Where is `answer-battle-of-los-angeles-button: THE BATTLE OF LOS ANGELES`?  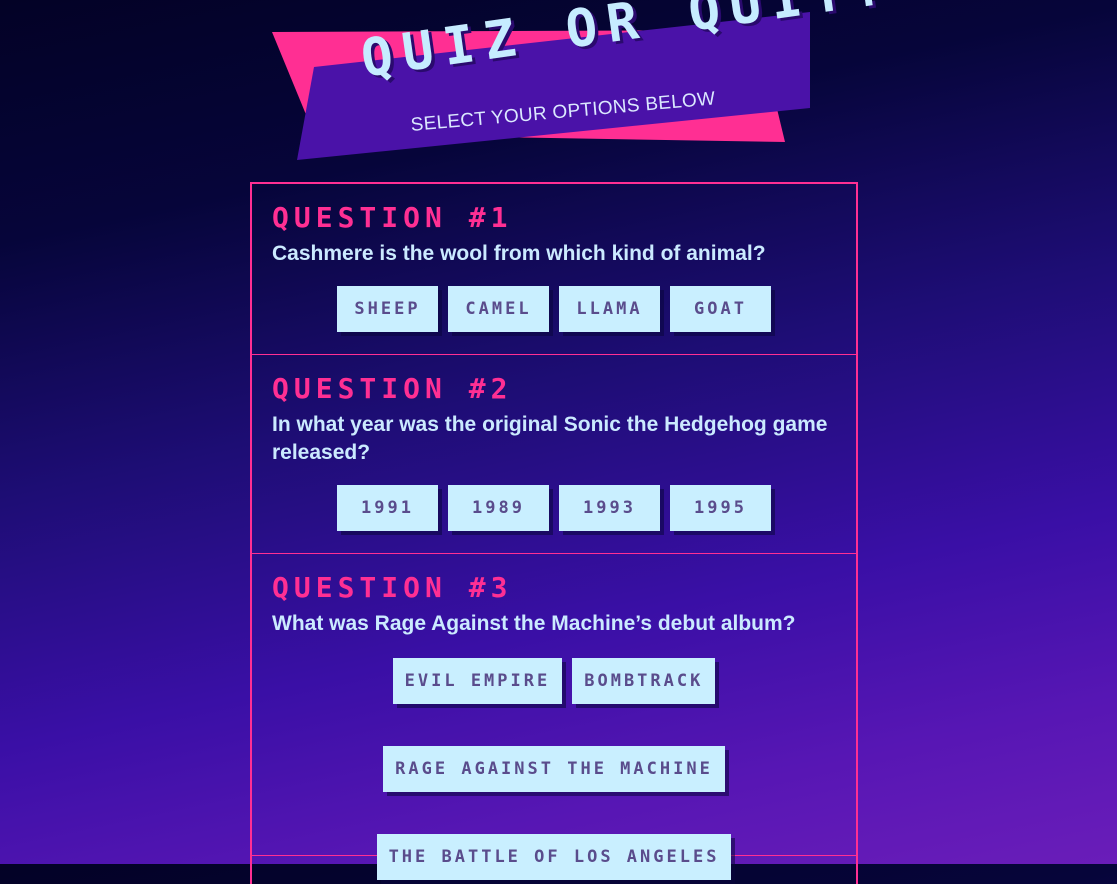
answer-battle-of-los-angeles-button: THE BATTLE OF LOS ANGELES is located at coordinates (554, 857).